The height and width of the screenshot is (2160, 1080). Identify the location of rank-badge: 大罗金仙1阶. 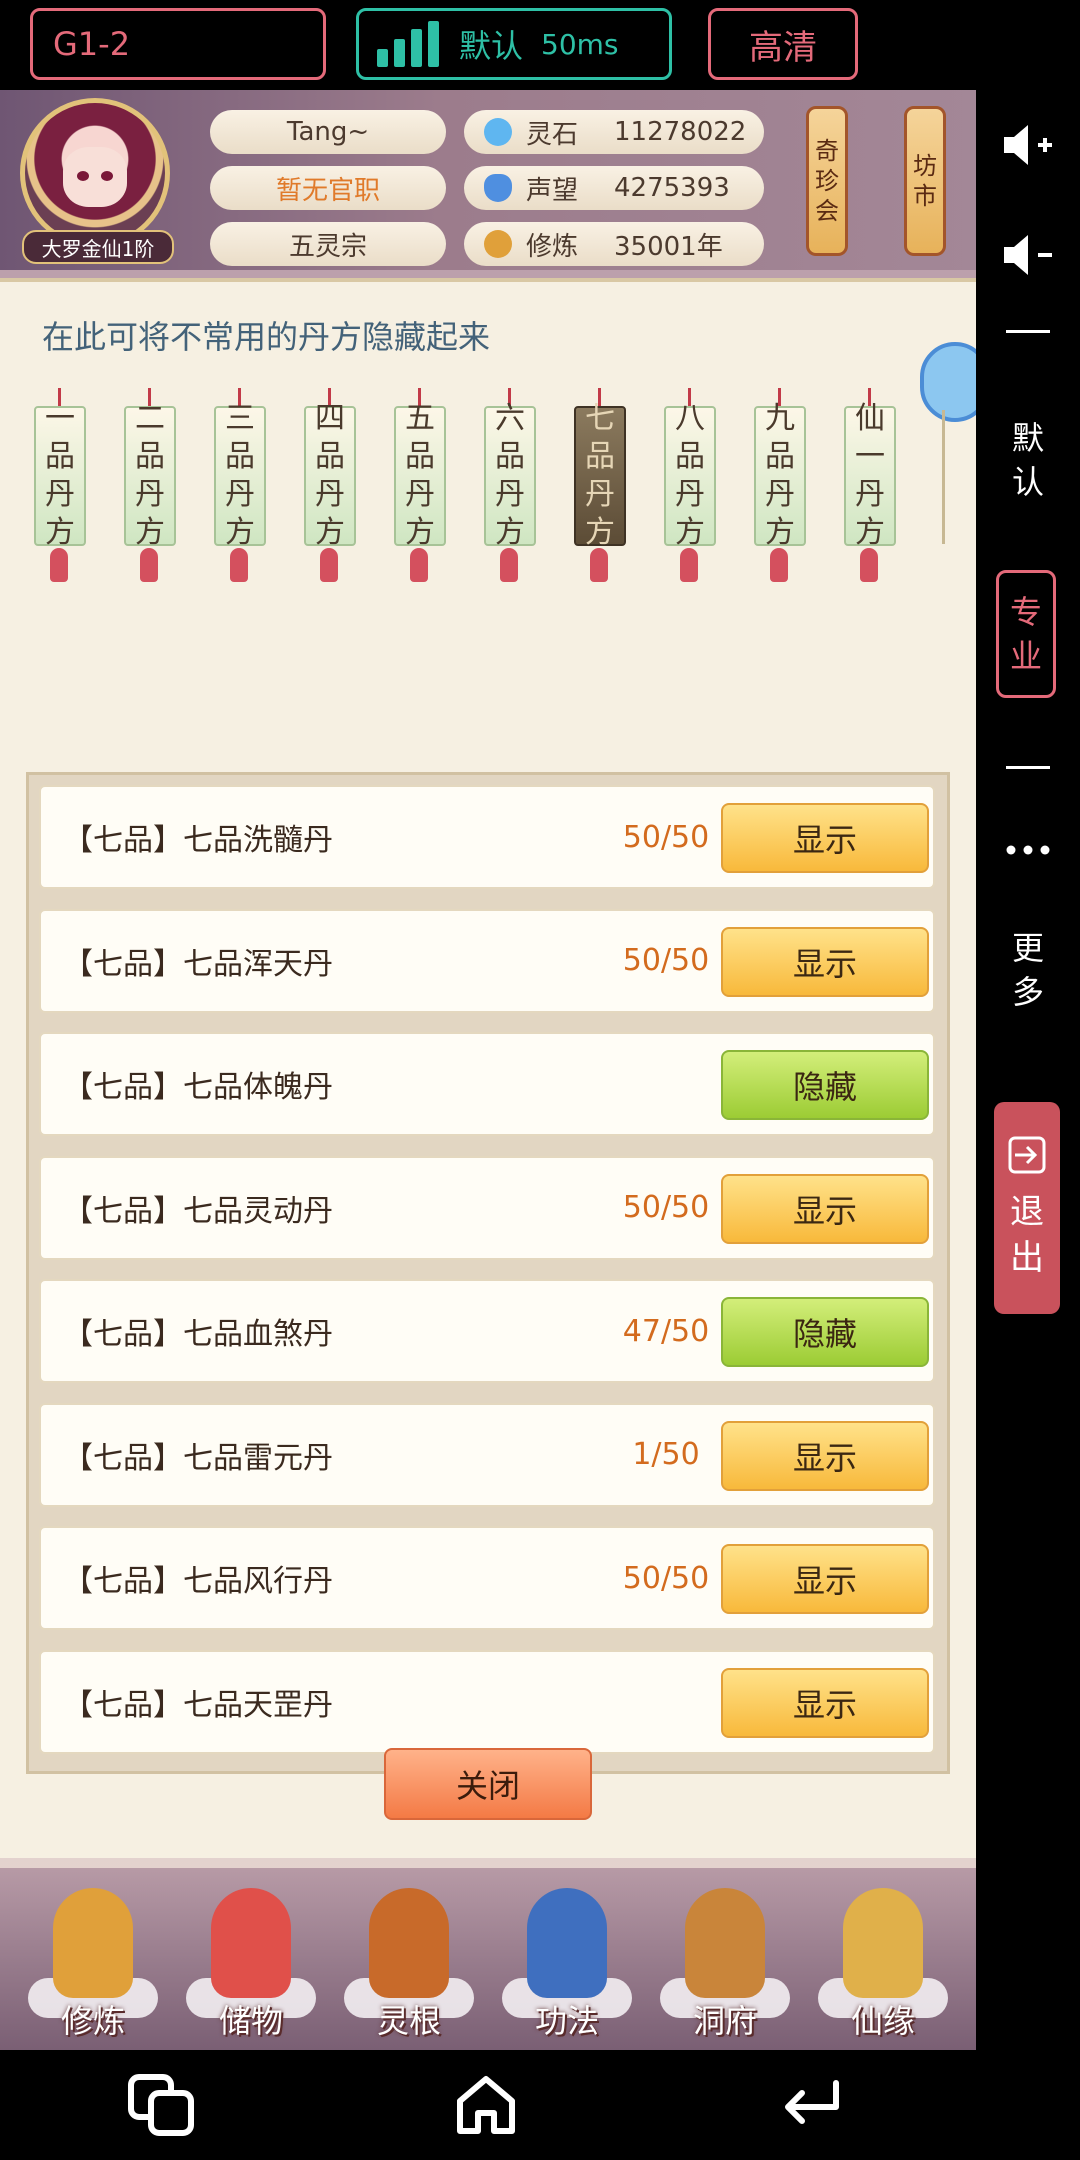
(98, 247).